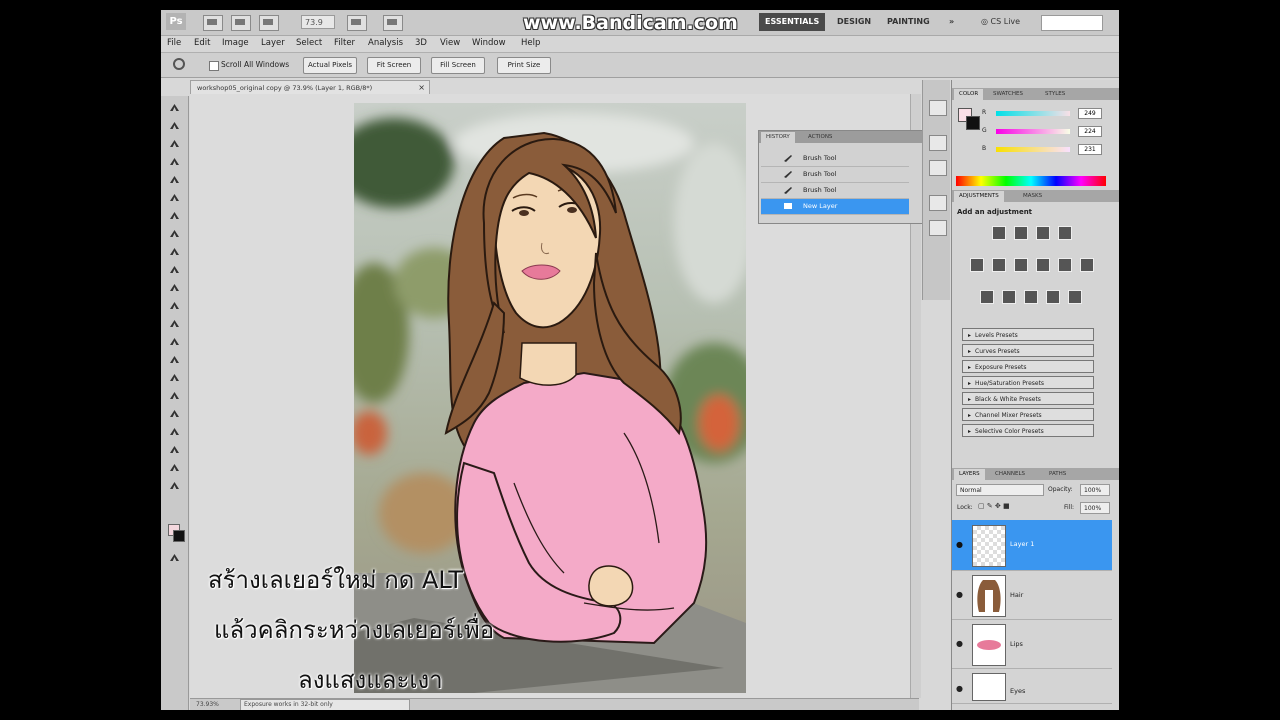 The width and height of the screenshot is (1280, 720). Describe the element at coordinates (394, 65) in the screenshot. I see `fit-screen-button: Fit Screen` at that location.